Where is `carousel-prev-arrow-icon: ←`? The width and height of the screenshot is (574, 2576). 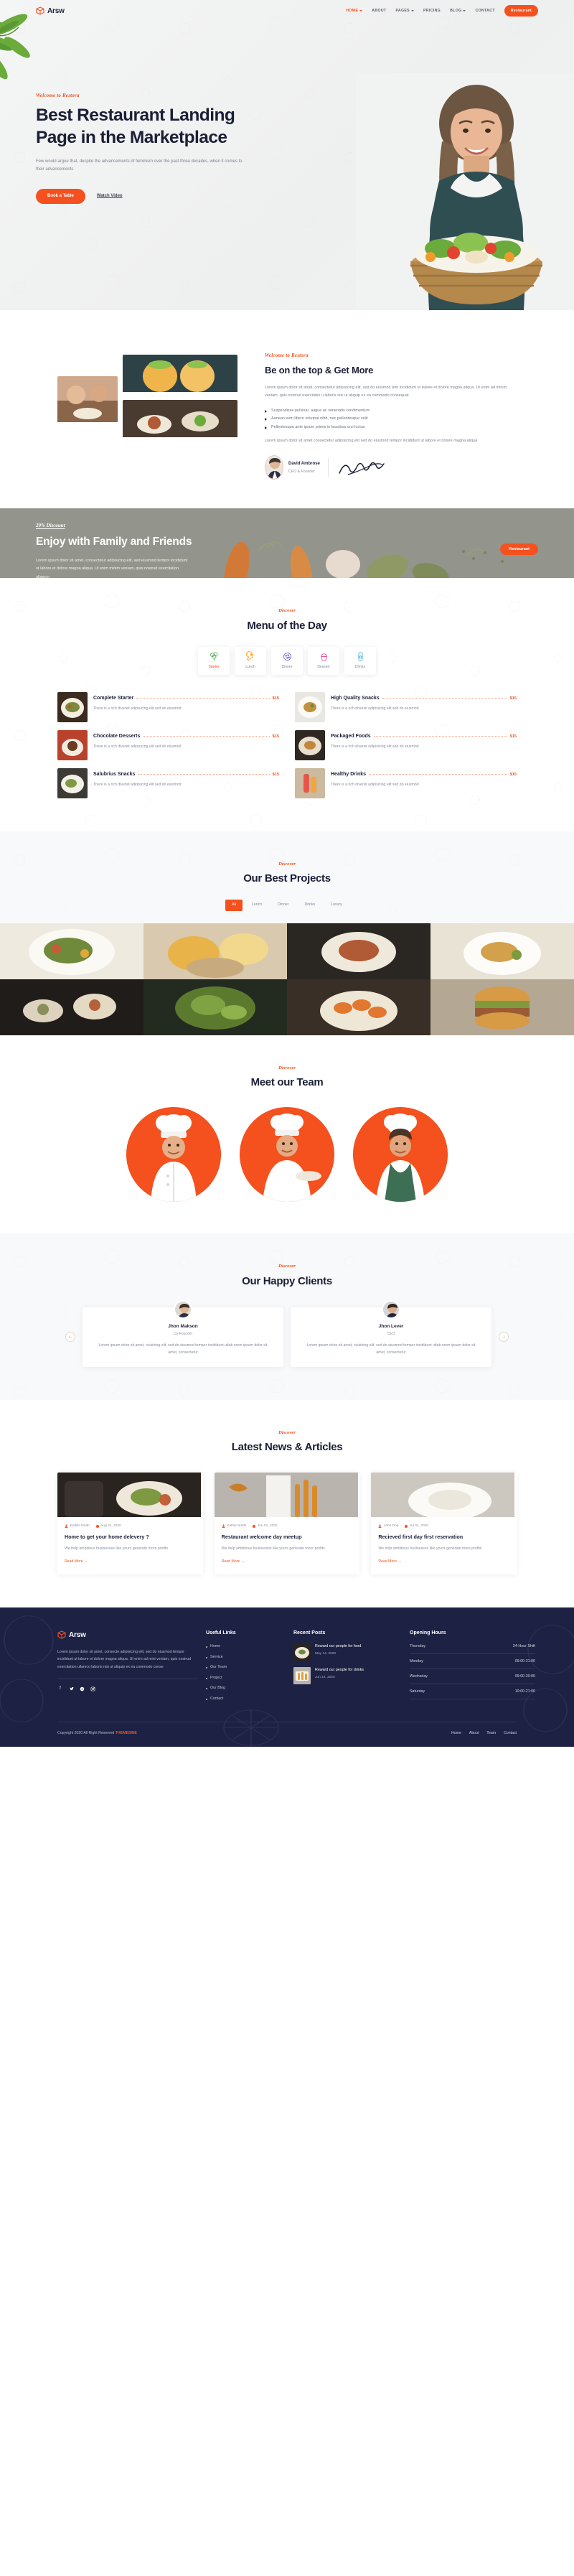
carousel-prev-arrow-icon: ← is located at coordinates (70, 1337).